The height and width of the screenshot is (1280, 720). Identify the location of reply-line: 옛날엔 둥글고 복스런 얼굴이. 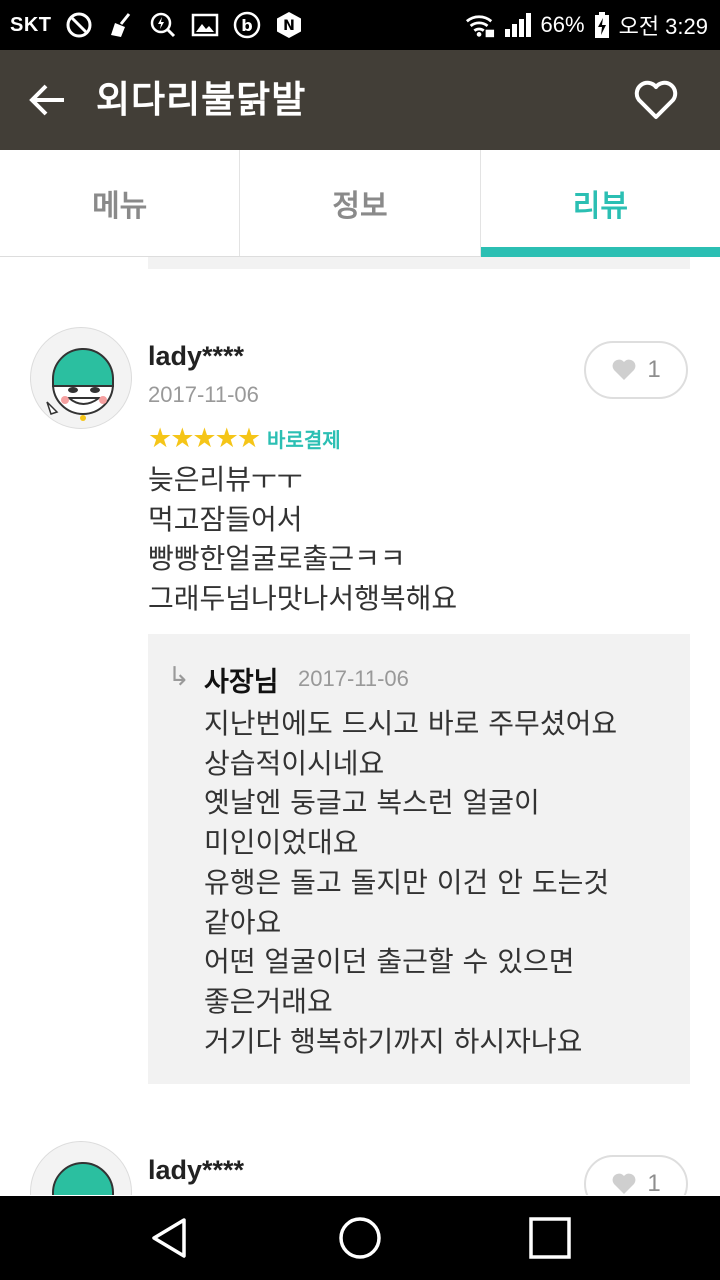
(372, 803).